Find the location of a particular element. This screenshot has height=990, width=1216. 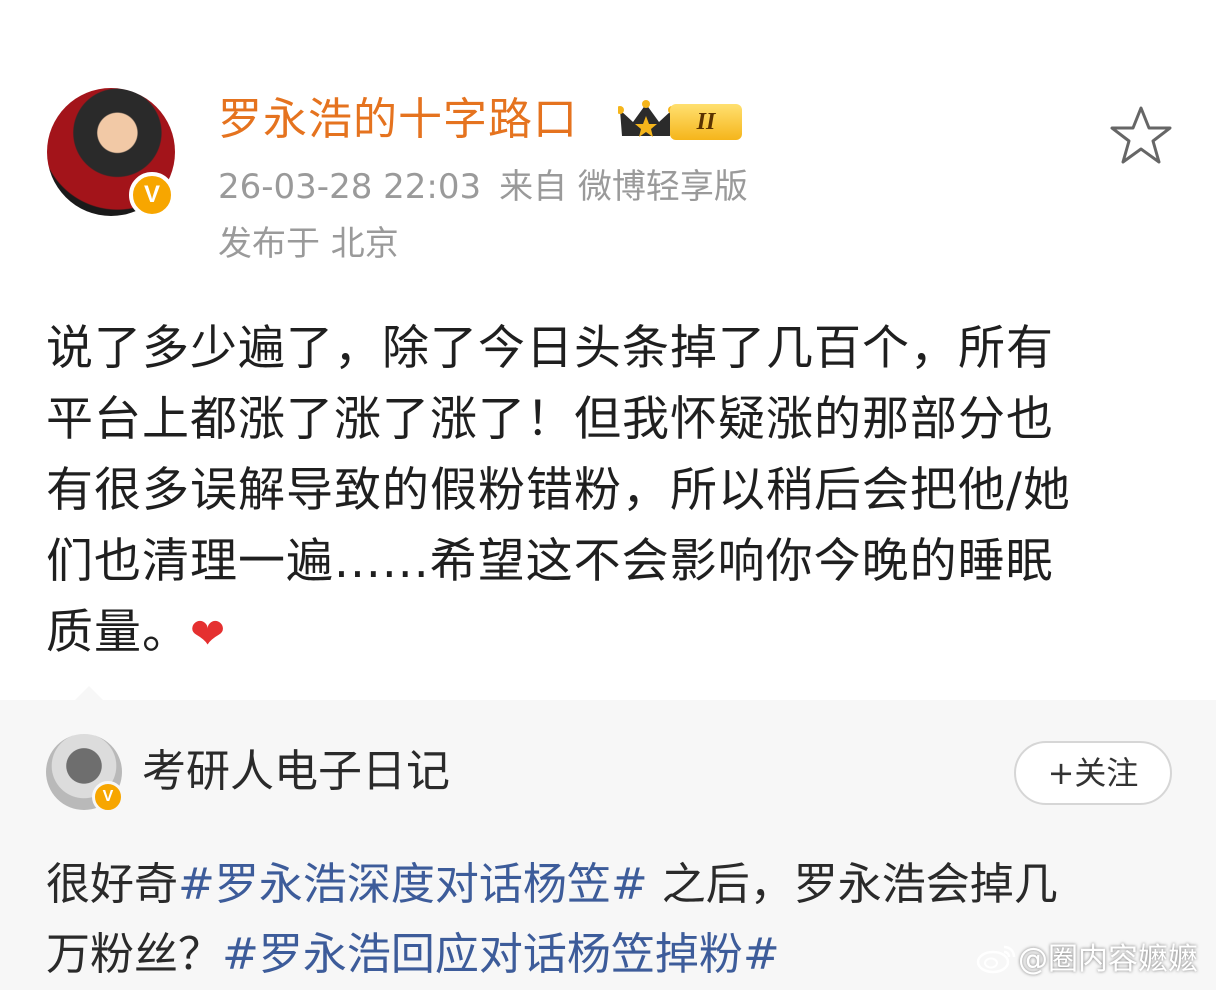

repost-text-prefix: 万粉丝？ is located at coordinates (134, 954).